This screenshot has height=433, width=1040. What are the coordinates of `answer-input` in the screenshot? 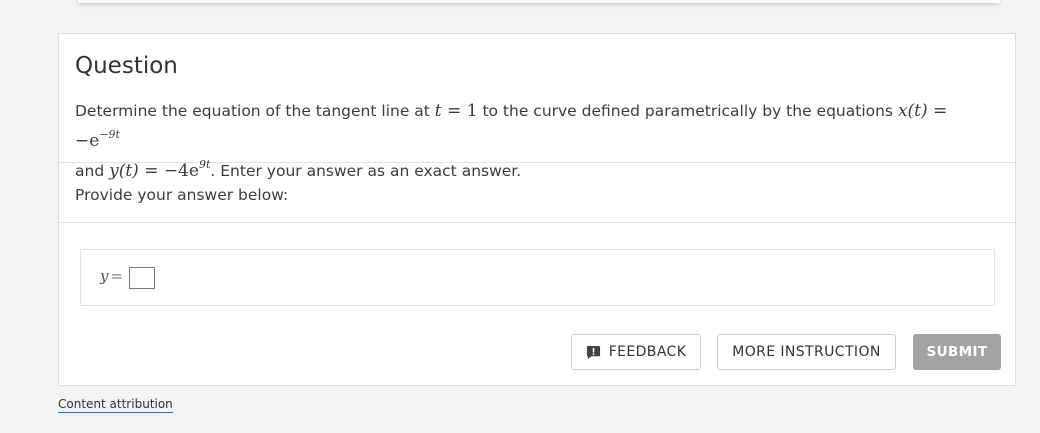 It's located at (142, 278).